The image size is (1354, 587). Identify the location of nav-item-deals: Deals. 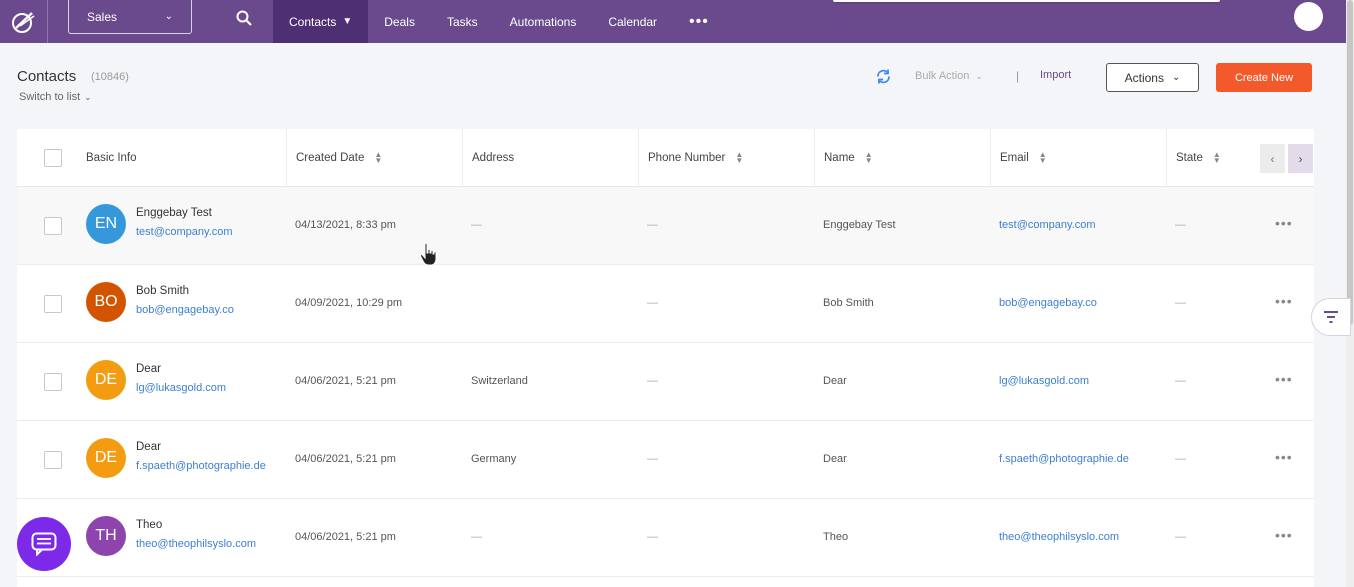
(399, 21).